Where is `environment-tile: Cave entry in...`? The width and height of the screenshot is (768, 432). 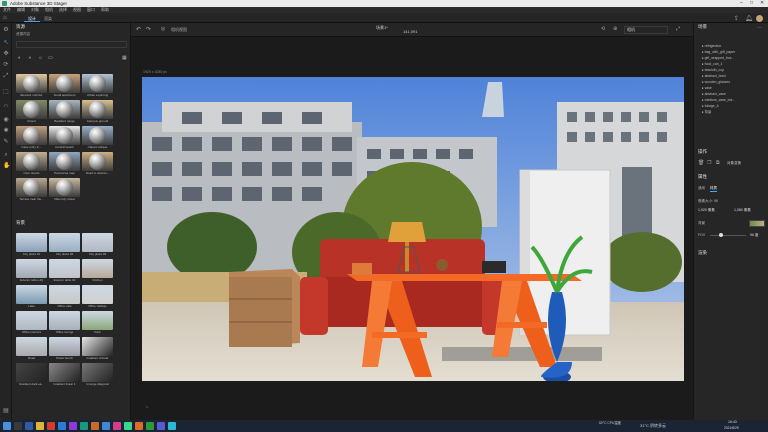 environment-tile: Cave entry in... is located at coordinates (31, 138).